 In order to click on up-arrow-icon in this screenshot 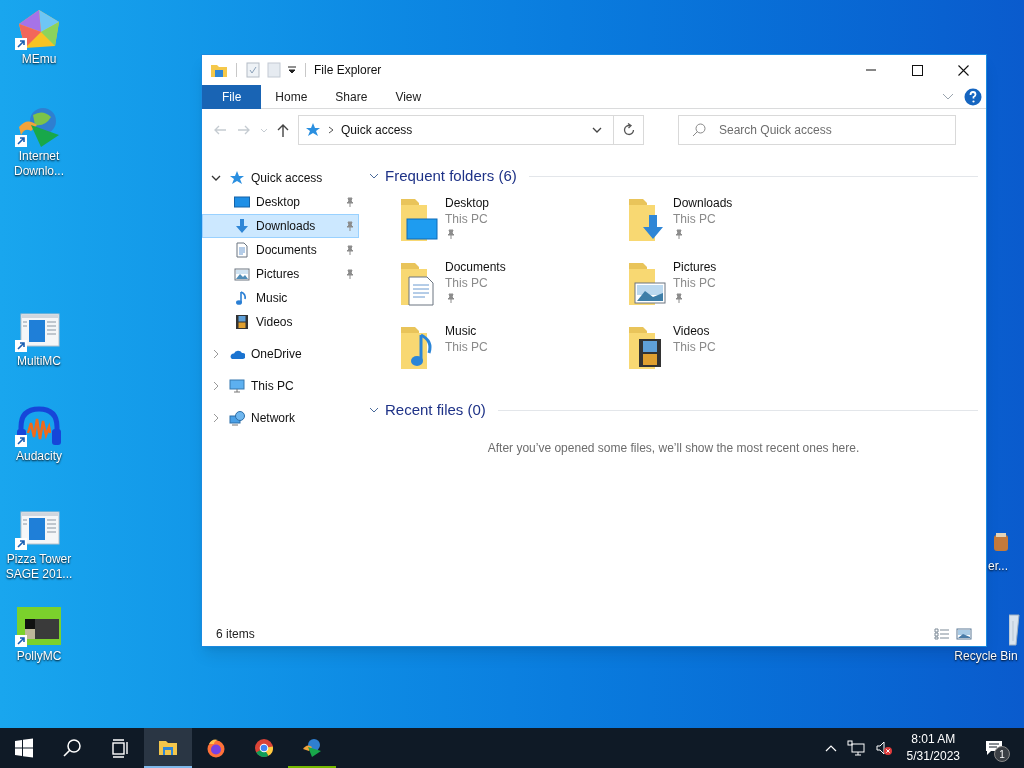, I will do `click(283, 130)`.